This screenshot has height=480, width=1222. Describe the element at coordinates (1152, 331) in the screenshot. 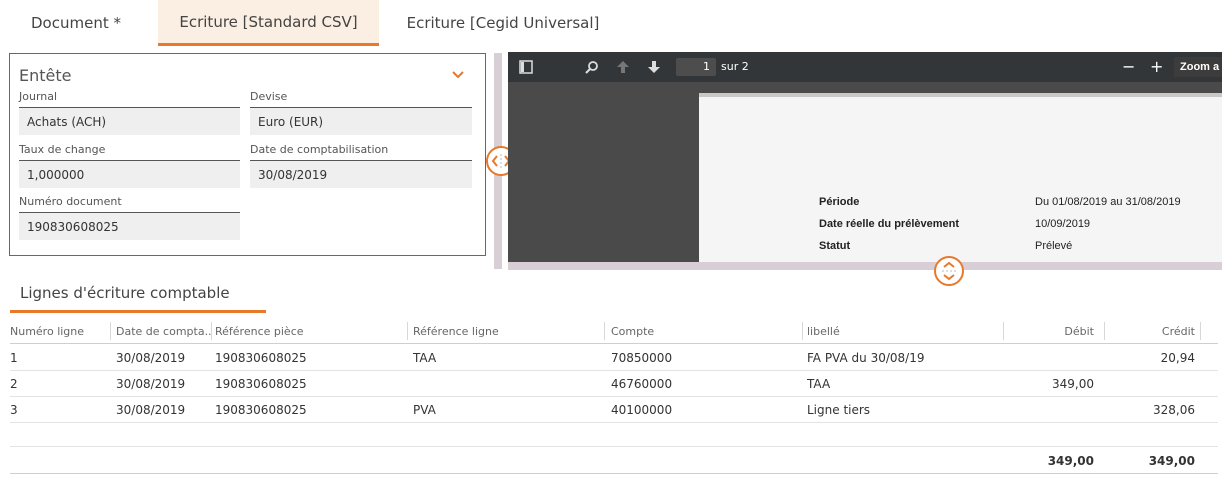

I see `column-header-credit: Crédit` at that location.